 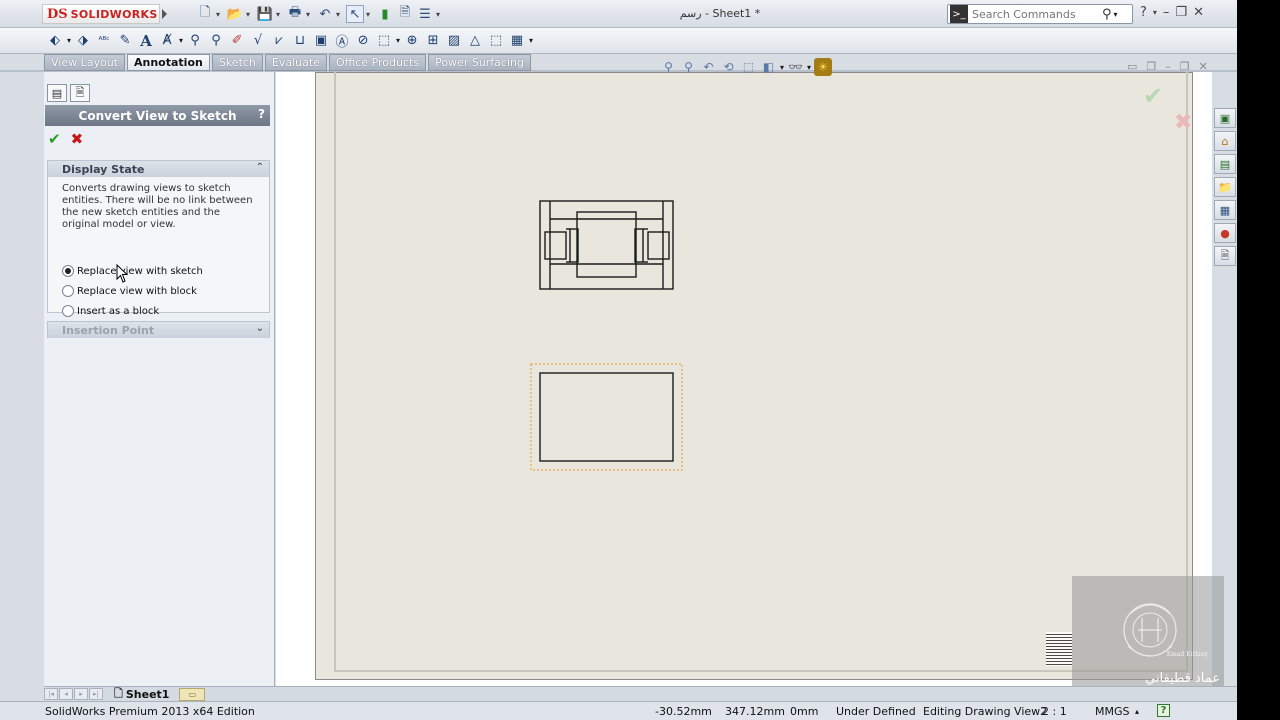 What do you see at coordinates (640, 693) in the screenshot?
I see `sheet-tab-bar: |◂ ◂ ▸ ▸| 🗋 Sheet1 ▭` at bounding box center [640, 693].